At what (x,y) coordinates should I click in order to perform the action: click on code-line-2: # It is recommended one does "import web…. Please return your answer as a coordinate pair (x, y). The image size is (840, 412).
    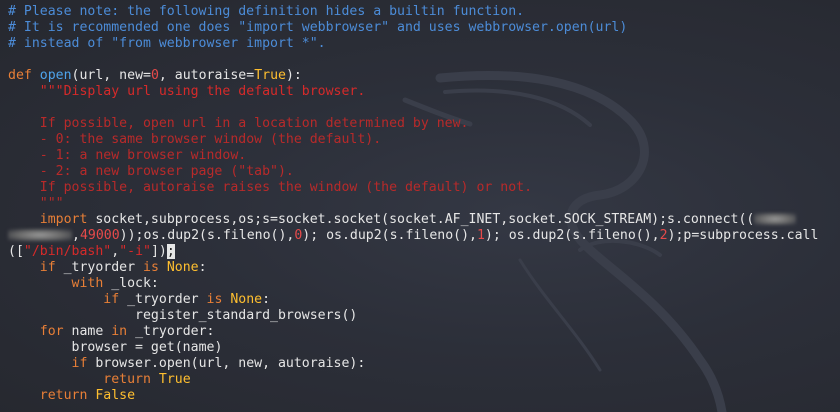
    Looking at the image, I should click on (318, 27).